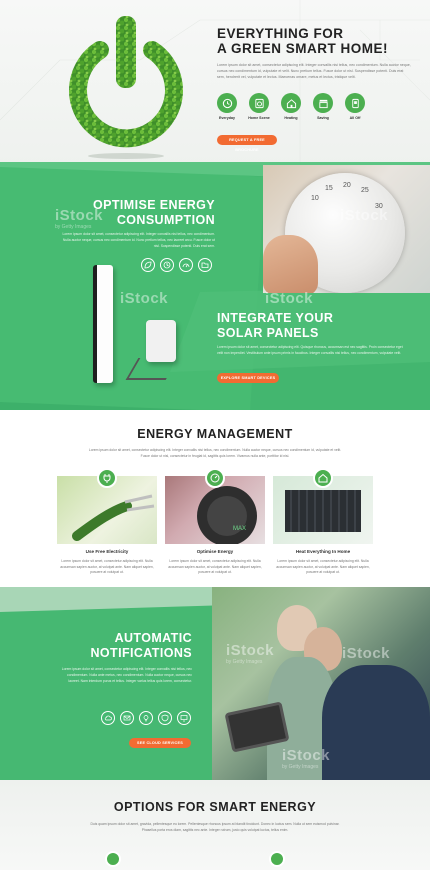 The image size is (430, 870). I want to click on folder-icon, so click(205, 265).